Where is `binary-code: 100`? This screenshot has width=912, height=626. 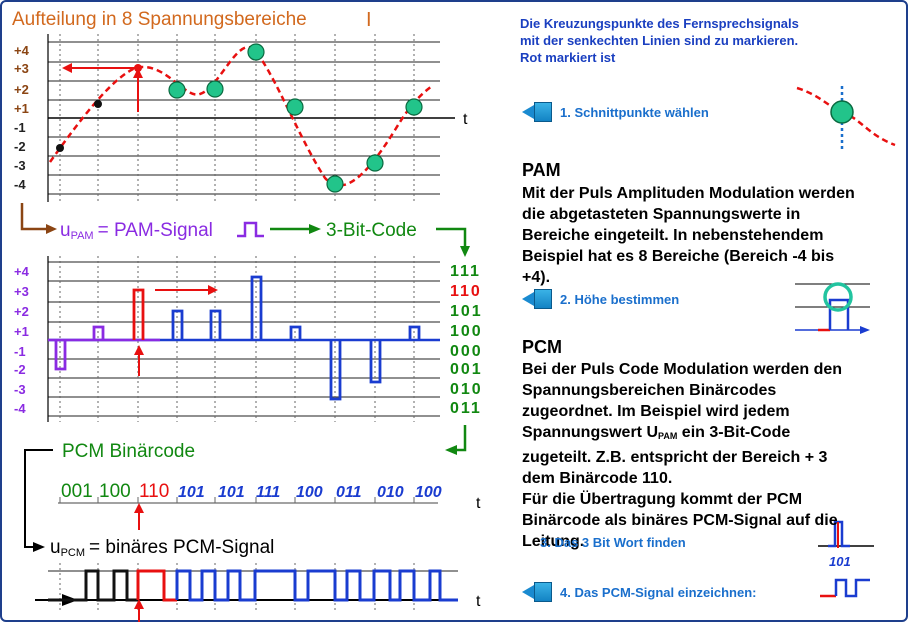 binary-code: 100 is located at coordinates (466, 331).